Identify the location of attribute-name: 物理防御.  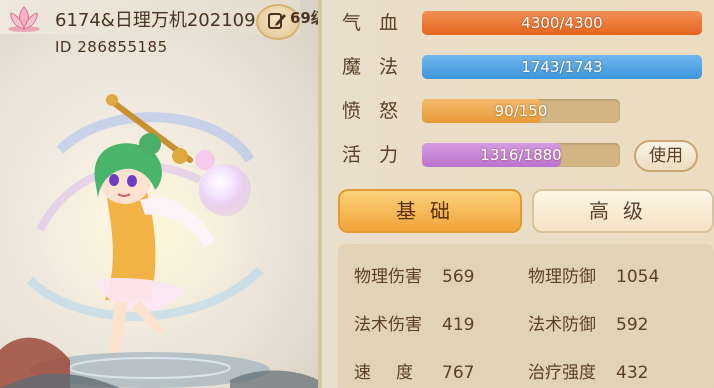
(562, 277).